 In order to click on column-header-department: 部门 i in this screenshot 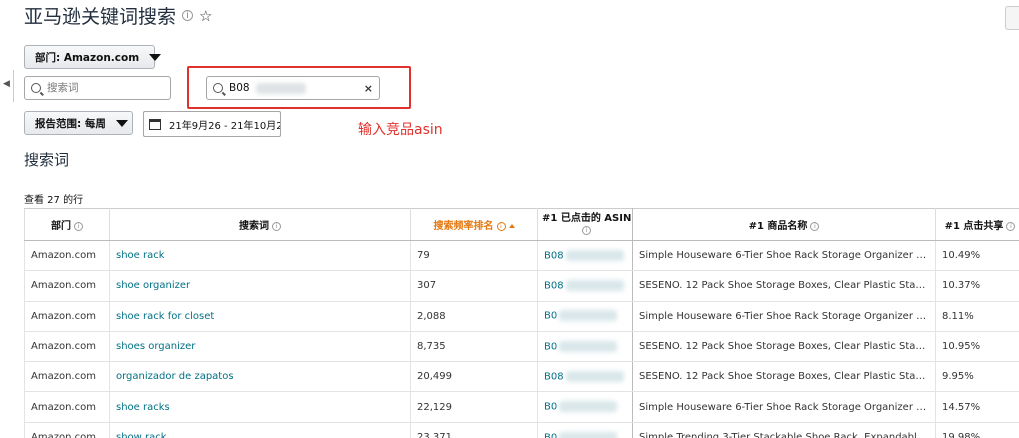, I will do `click(67, 224)`.